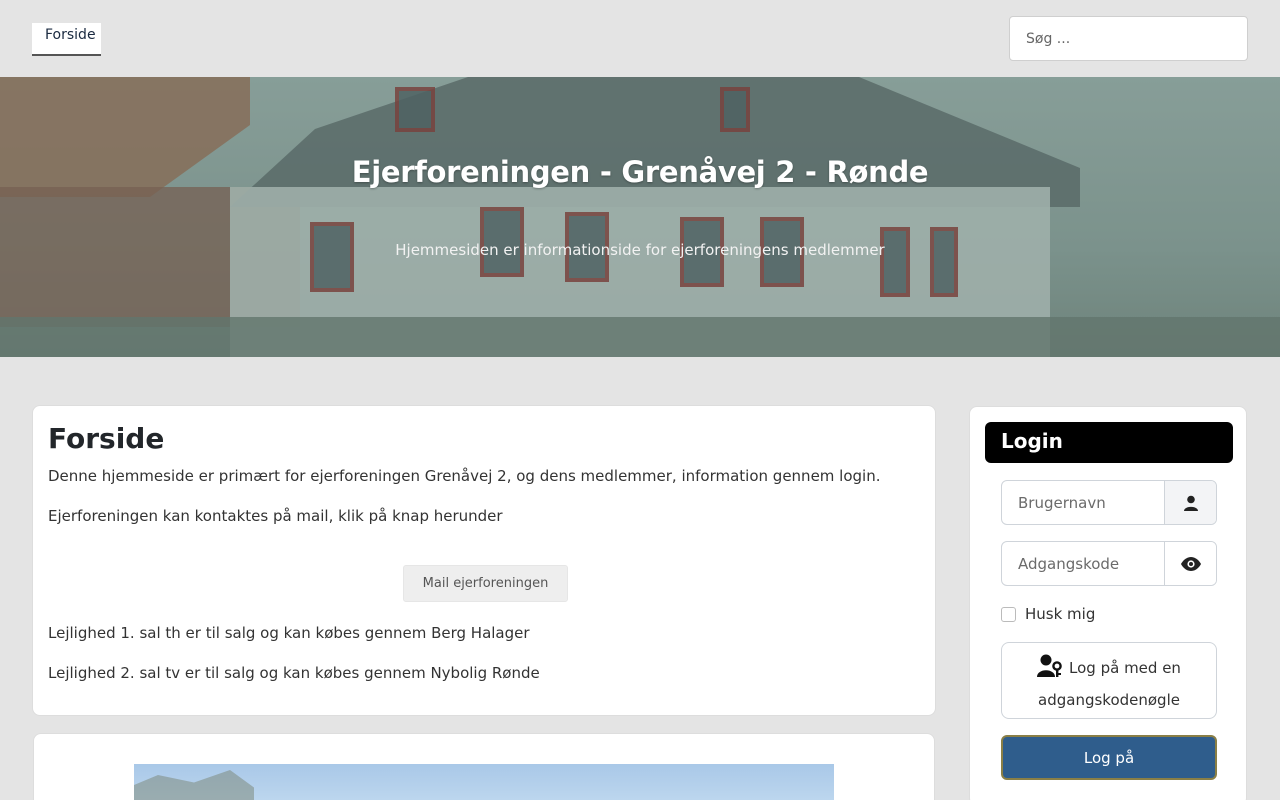 The image size is (1280, 800). I want to click on password-field, so click(1109, 563).